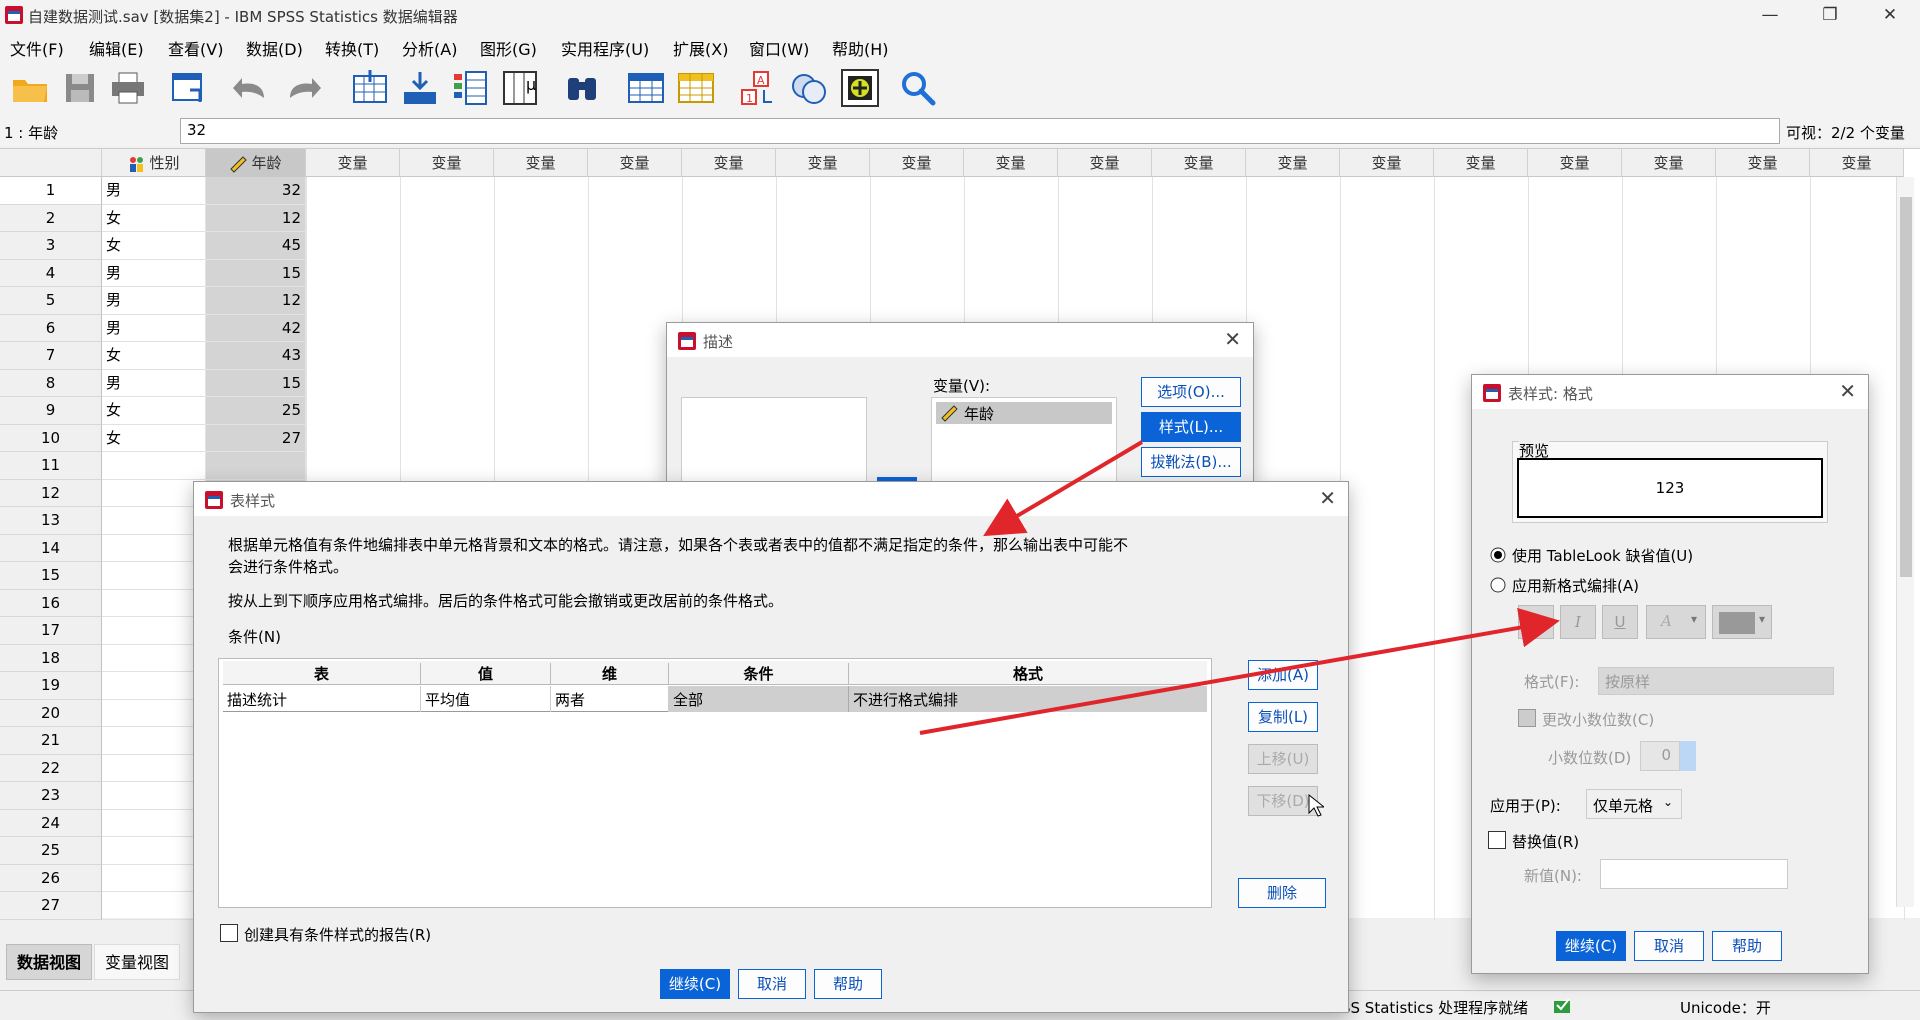  What do you see at coordinates (80, 88) in the screenshot?
I see `save-icon` at bounding box center [80, 88].